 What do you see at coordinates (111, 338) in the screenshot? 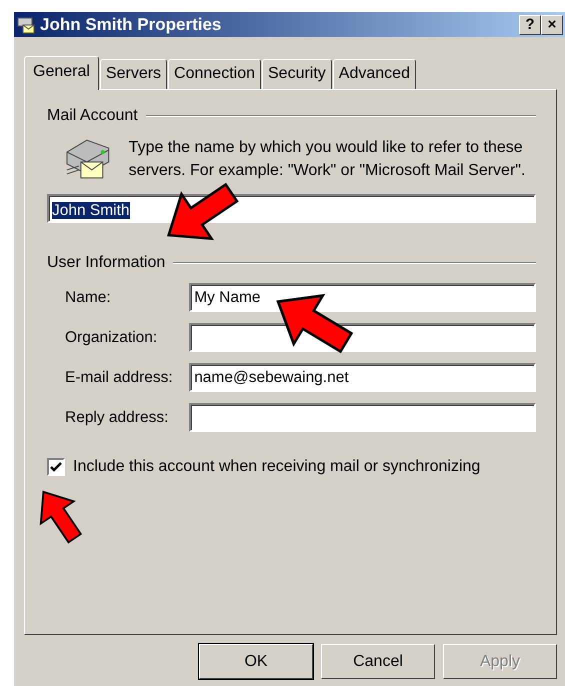
I see `field-label: Organization:` at bounding box center [111, 338].